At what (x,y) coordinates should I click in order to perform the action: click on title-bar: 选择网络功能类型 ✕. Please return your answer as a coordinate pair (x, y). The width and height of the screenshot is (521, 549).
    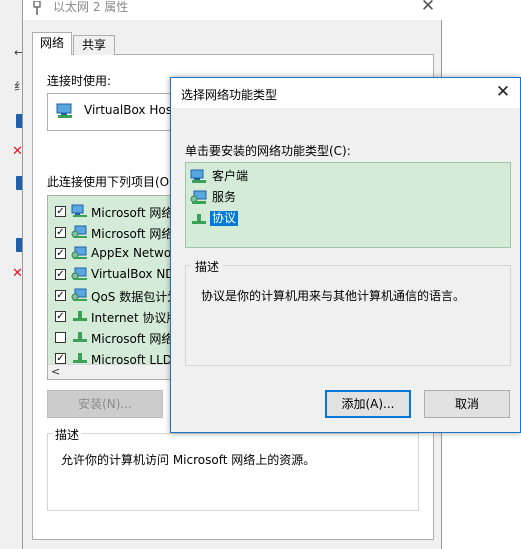
    Looking at the image, I should click on (345, 93).